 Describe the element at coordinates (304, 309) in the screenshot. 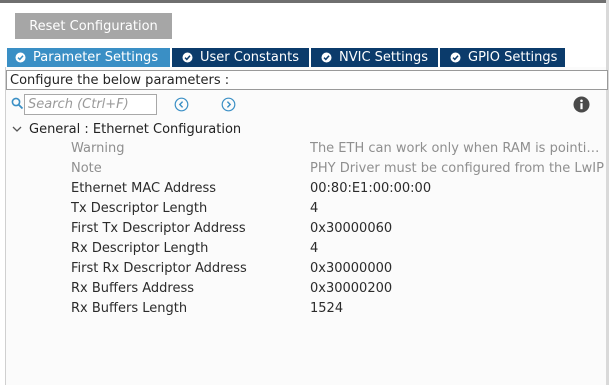

I see `param-row-rx-buffers-length: Rx Buffers Length 1524` at that location.